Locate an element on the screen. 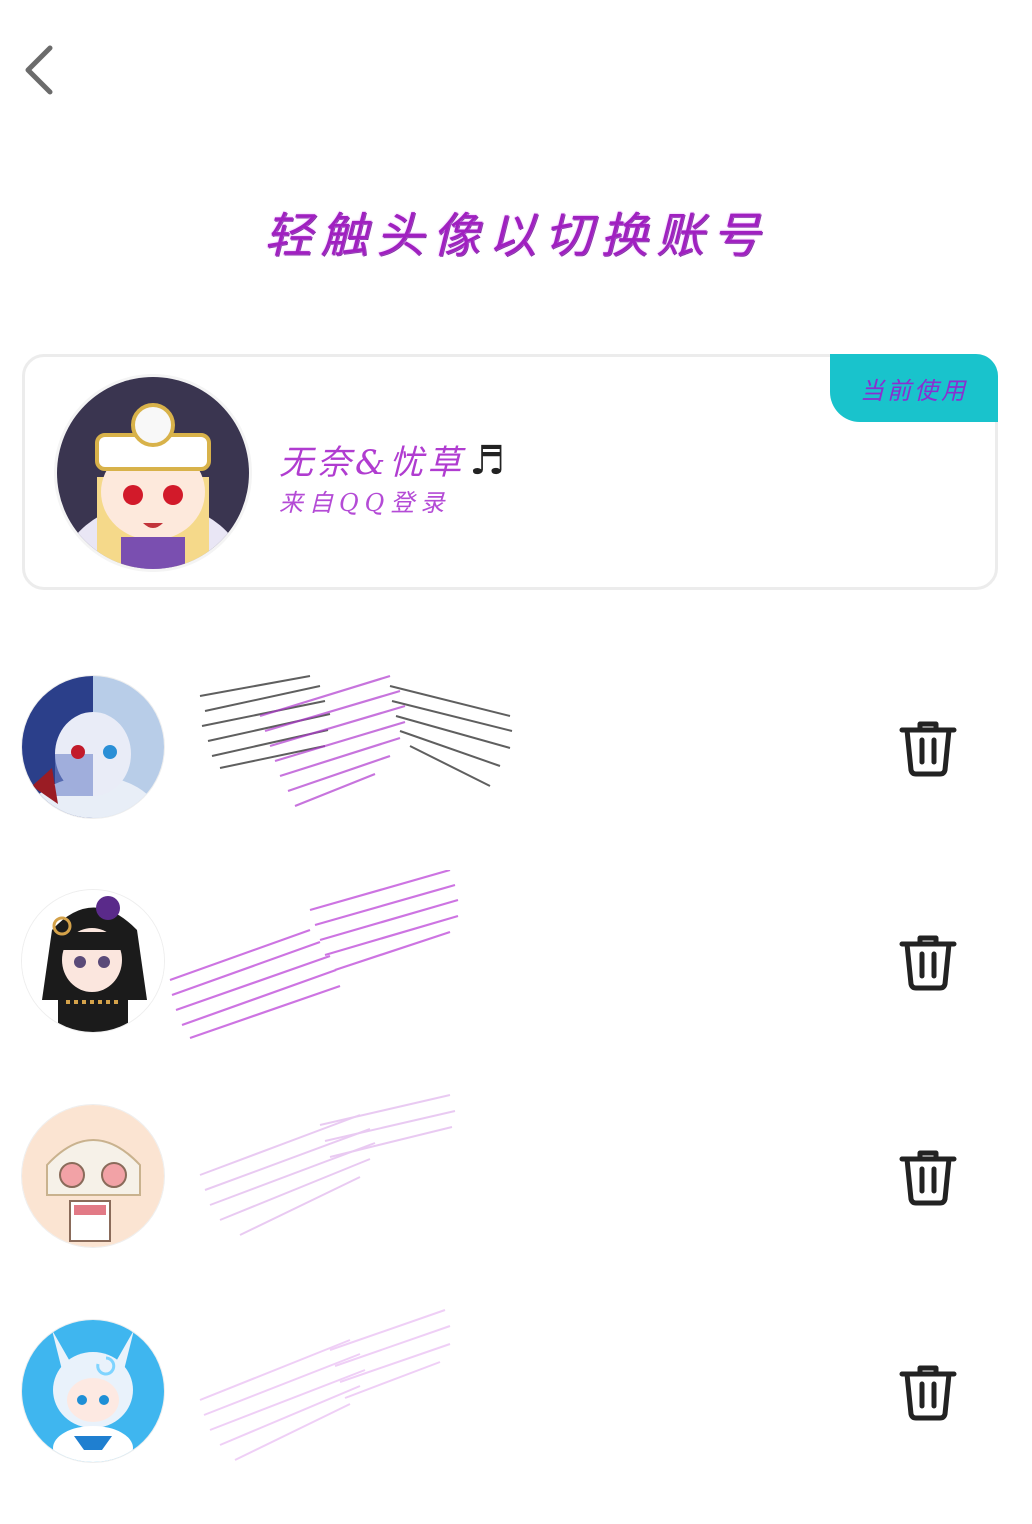 Image resolution: width=1032 pixels, height=1524 pixels. current-account-card: 当前使用 无奈&忧草 ♬ 来自QQ登录 is located at coordinates (510, 472).